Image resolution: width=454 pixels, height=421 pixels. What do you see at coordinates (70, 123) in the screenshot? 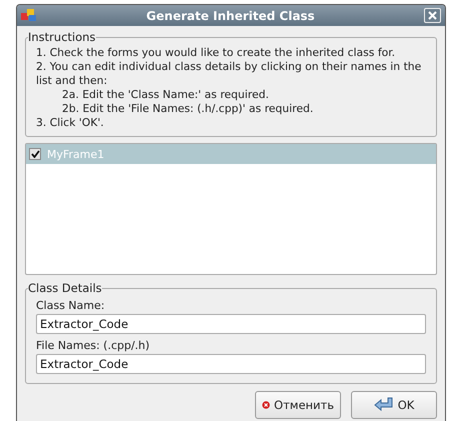
I see `instruction-line: 3. Click 'OK'.` at bounding box center [70, 123].